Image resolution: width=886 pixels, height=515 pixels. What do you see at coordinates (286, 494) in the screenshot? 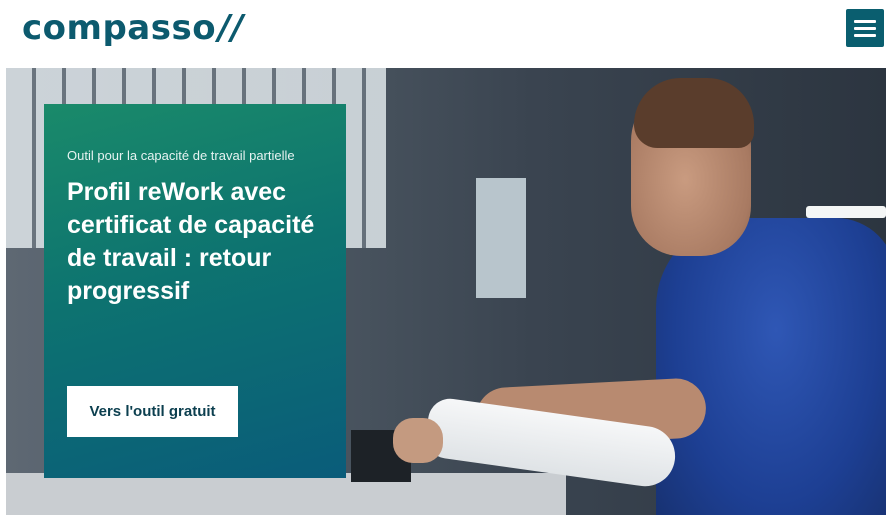
I see `hero-background-desk` at bounding box center [286, 494].